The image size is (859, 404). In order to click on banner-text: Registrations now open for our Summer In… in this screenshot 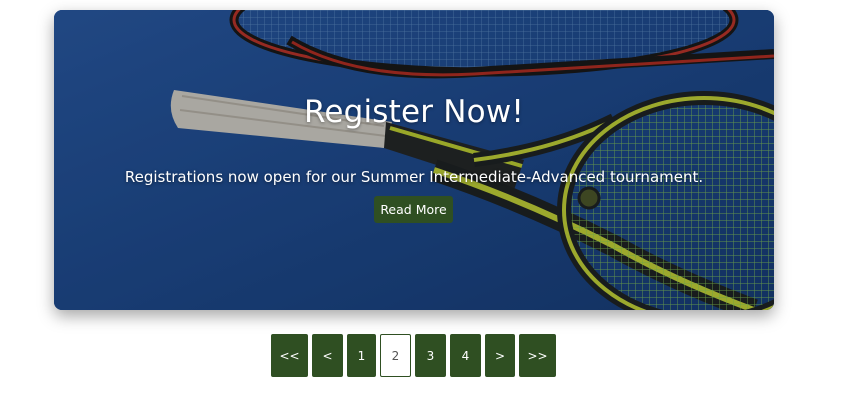, I will do `click(414, 177)`.